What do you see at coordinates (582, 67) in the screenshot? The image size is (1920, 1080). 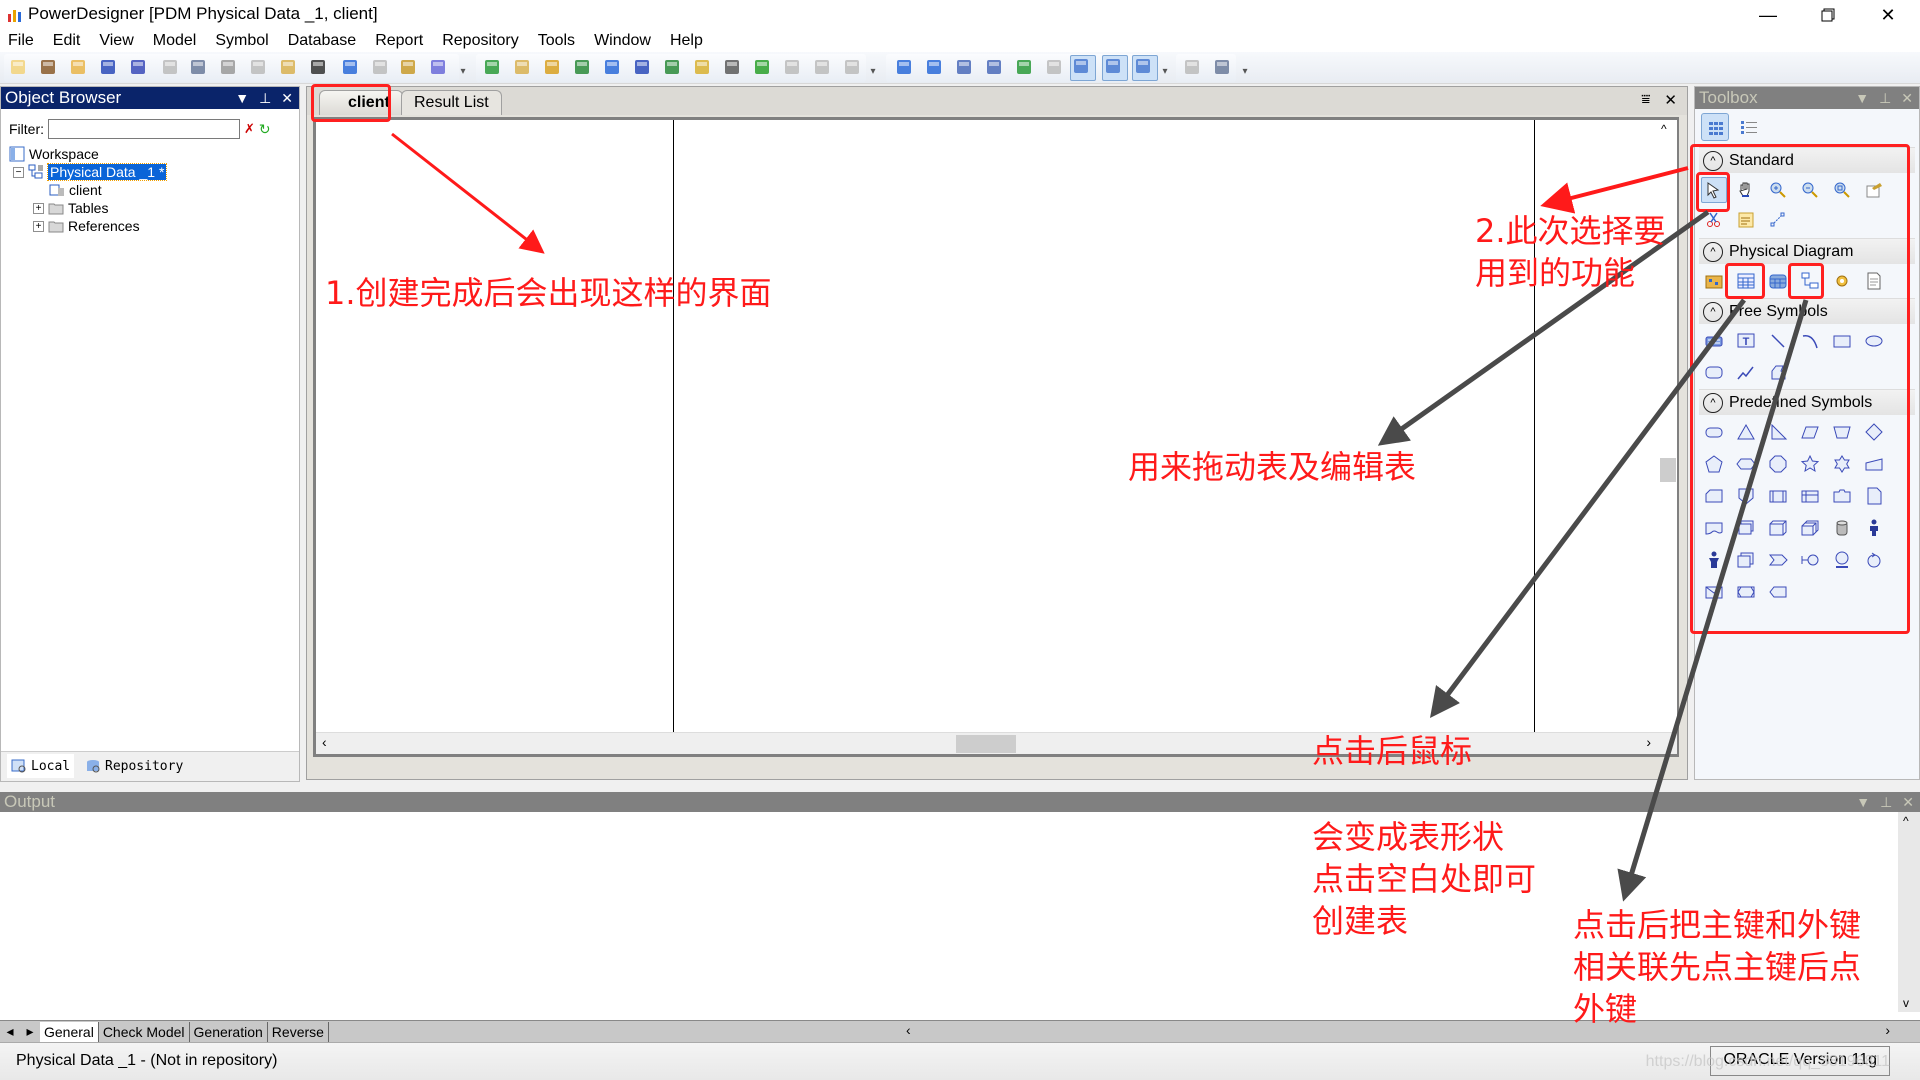 I see `refresh-button` at bounding box center [582, 67].